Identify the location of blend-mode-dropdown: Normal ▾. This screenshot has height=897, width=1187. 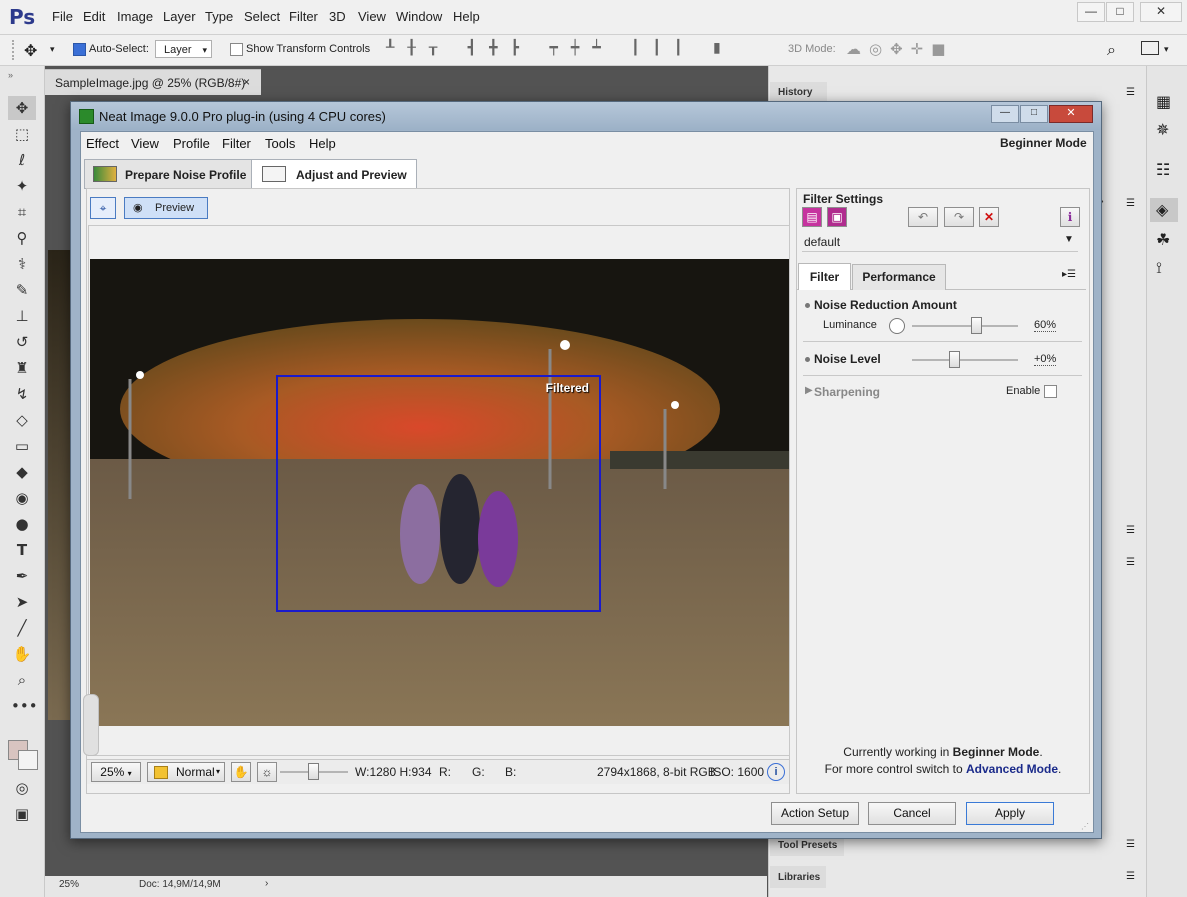
(186, 772).